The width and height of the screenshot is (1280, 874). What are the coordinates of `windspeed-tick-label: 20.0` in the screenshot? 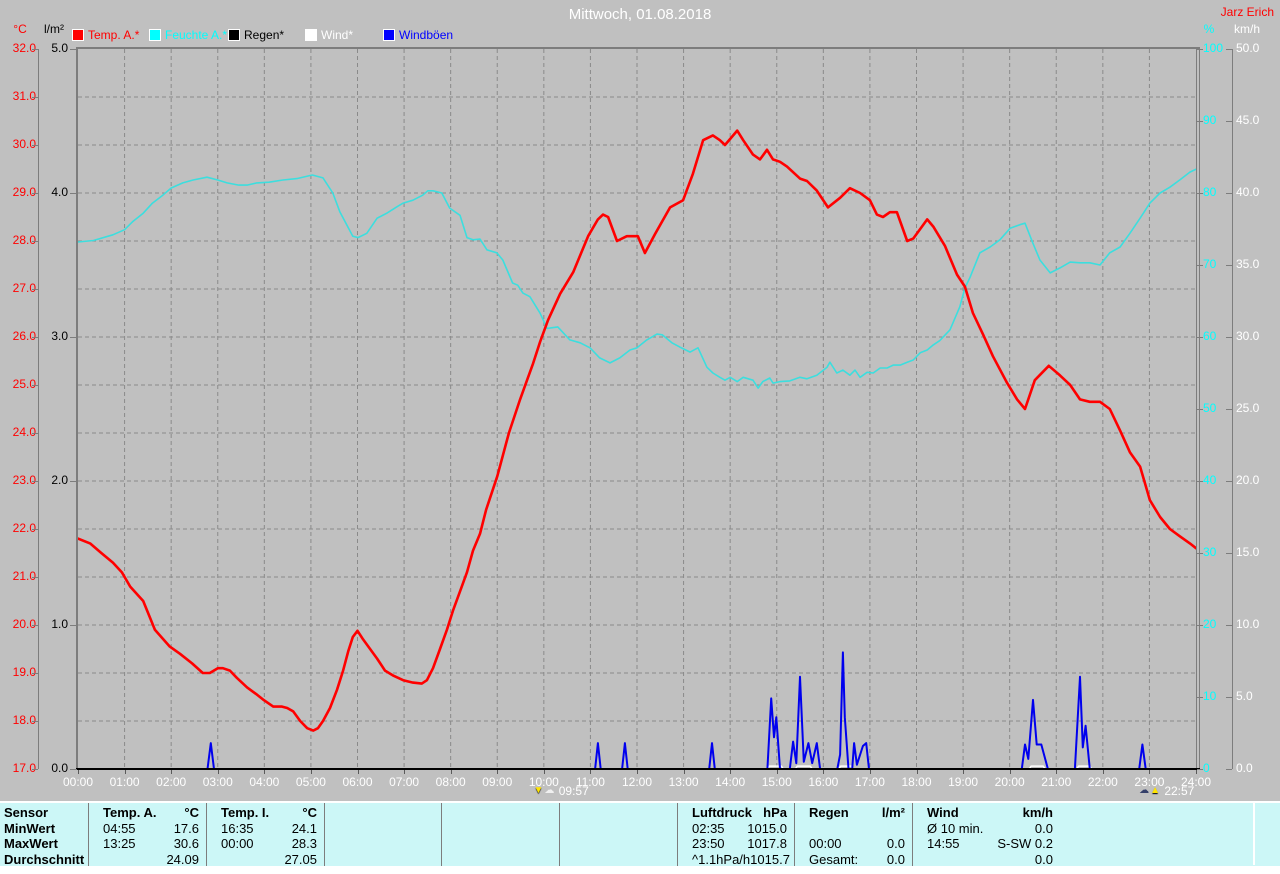 It's located at (1248, 480).